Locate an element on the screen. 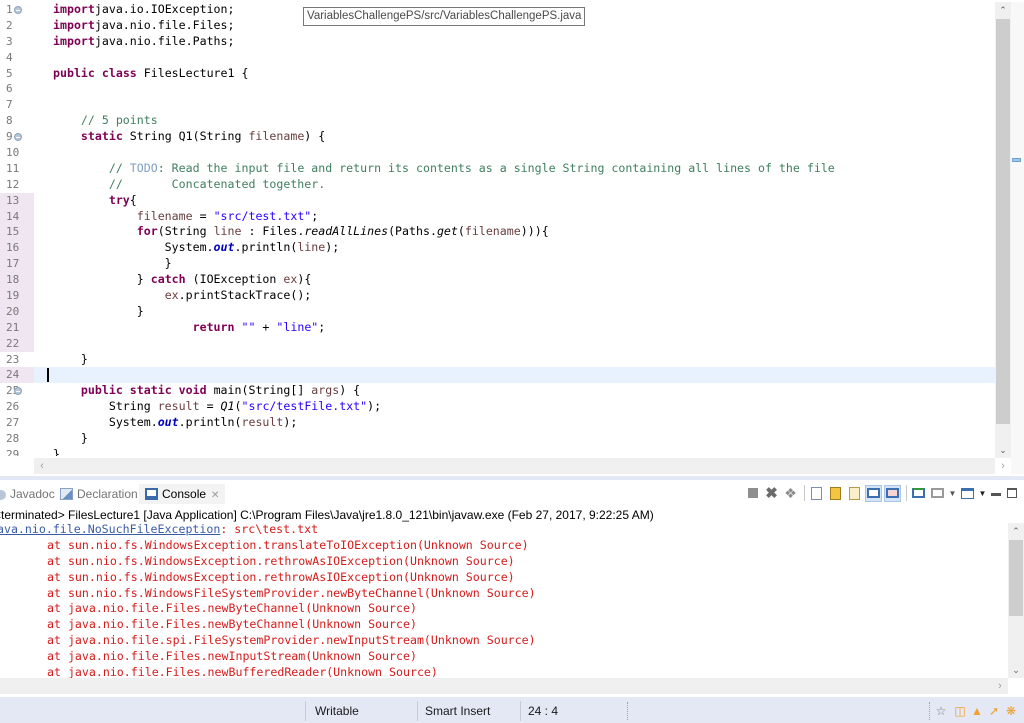 Image resolution: width=1024 pixels, height=723 pixels. code-line: 14 filename = "src/test.txt"; is located at coordinates (497, 216).